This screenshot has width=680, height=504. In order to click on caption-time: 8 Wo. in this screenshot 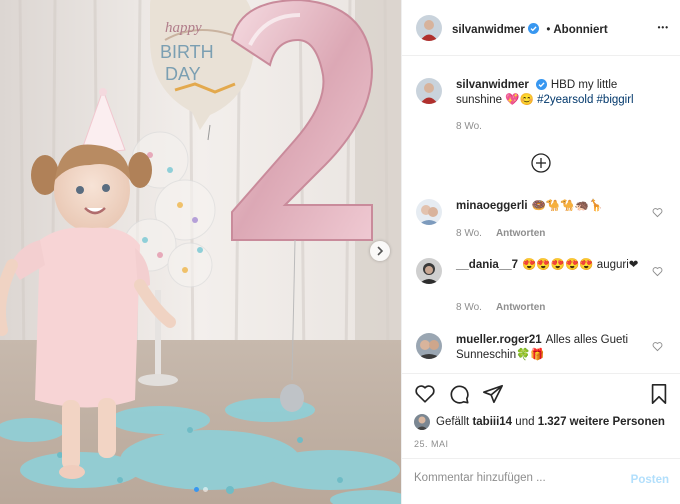, I will do `click(469, 126)`.